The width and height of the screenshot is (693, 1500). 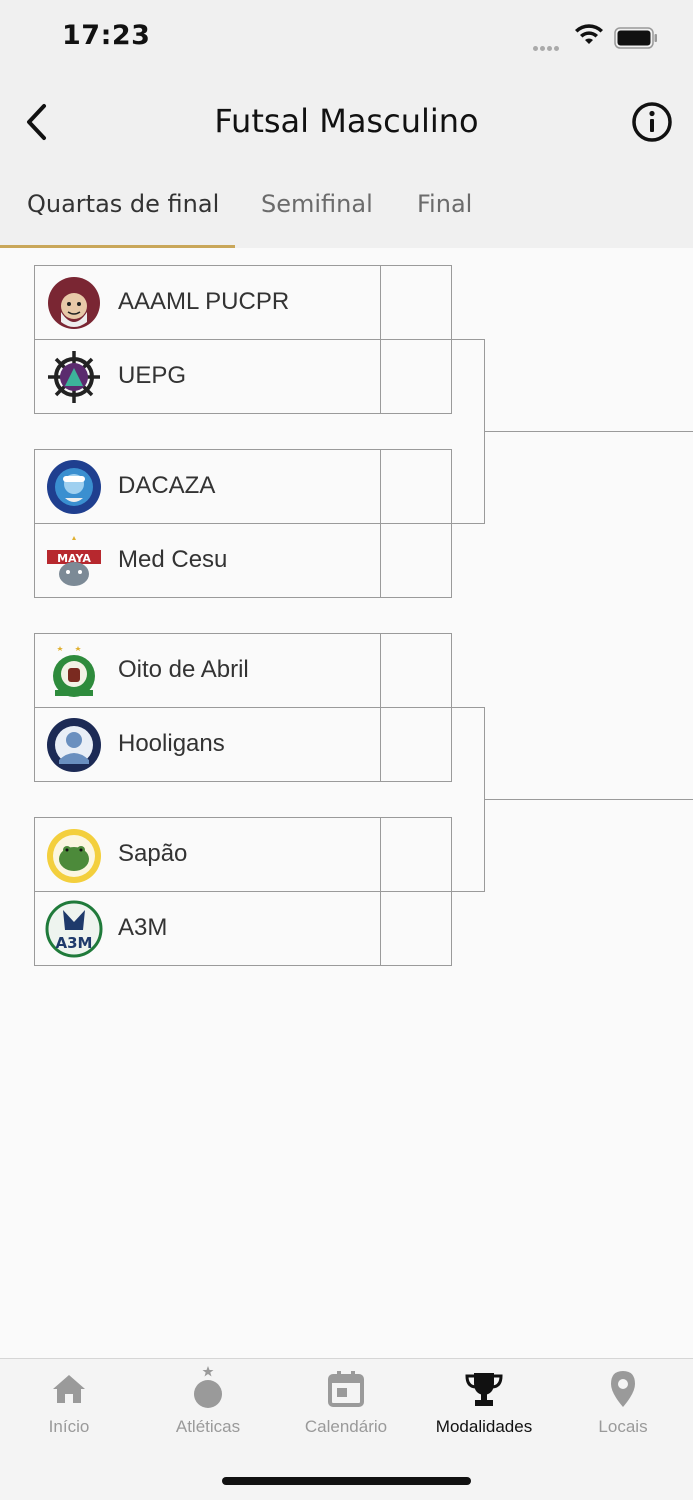 I want to click on tab-final: Final, so click(x=444, y=204).